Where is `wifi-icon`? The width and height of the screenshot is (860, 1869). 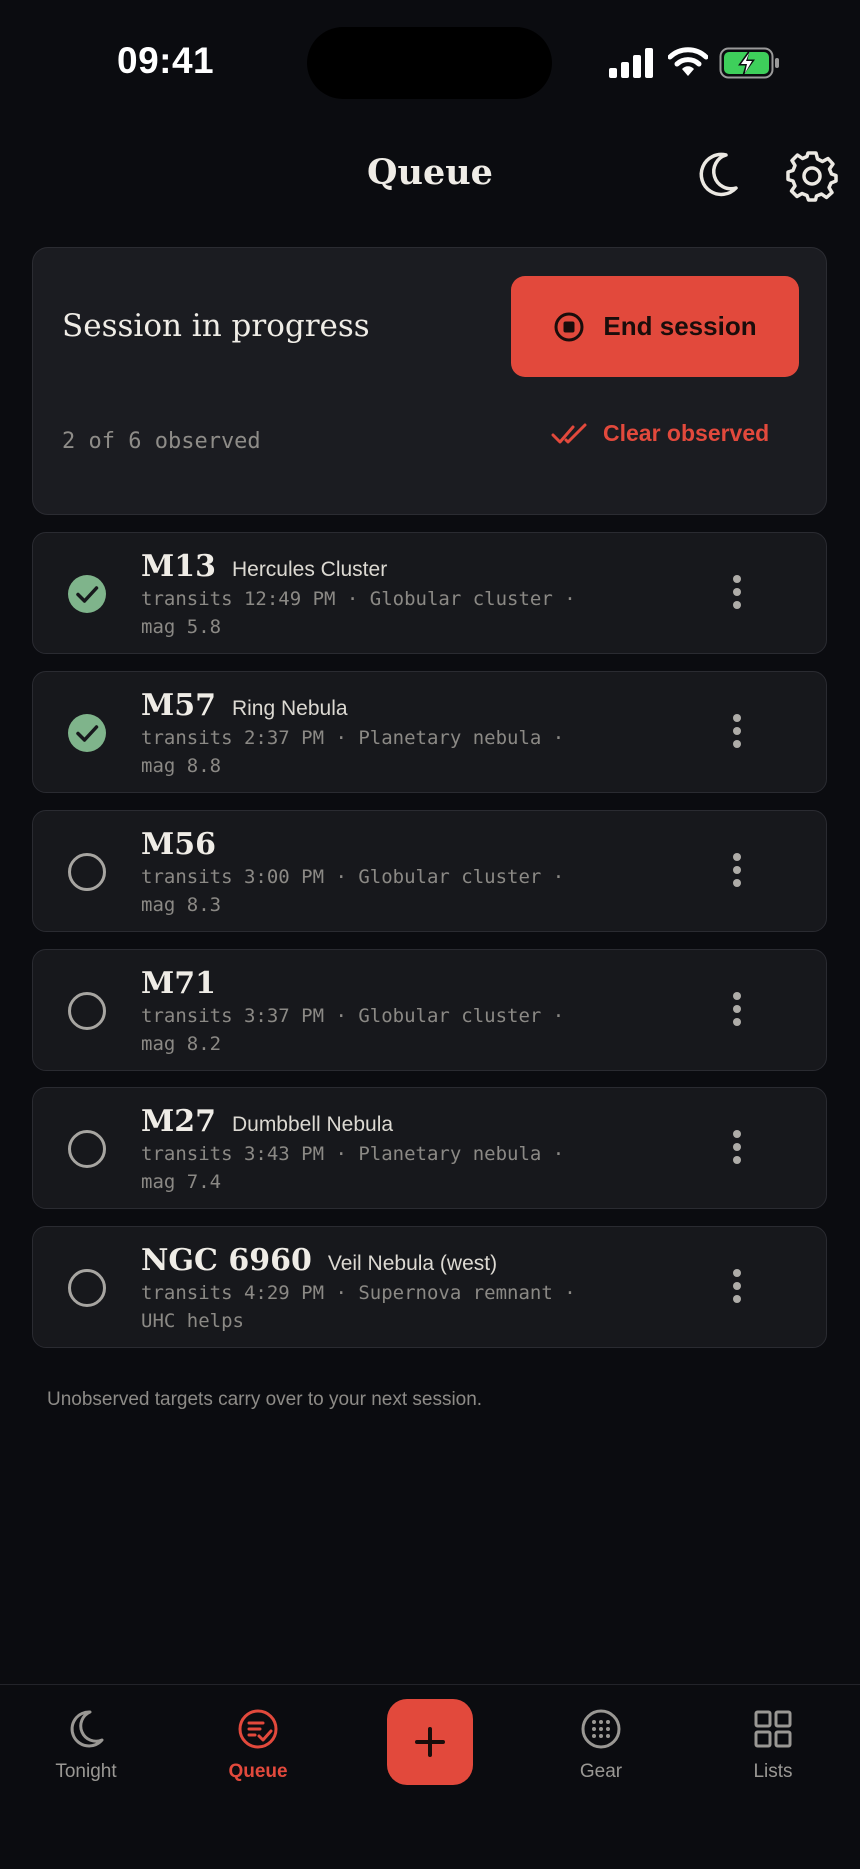 wifi-icon is located at coordinates (688, 61).